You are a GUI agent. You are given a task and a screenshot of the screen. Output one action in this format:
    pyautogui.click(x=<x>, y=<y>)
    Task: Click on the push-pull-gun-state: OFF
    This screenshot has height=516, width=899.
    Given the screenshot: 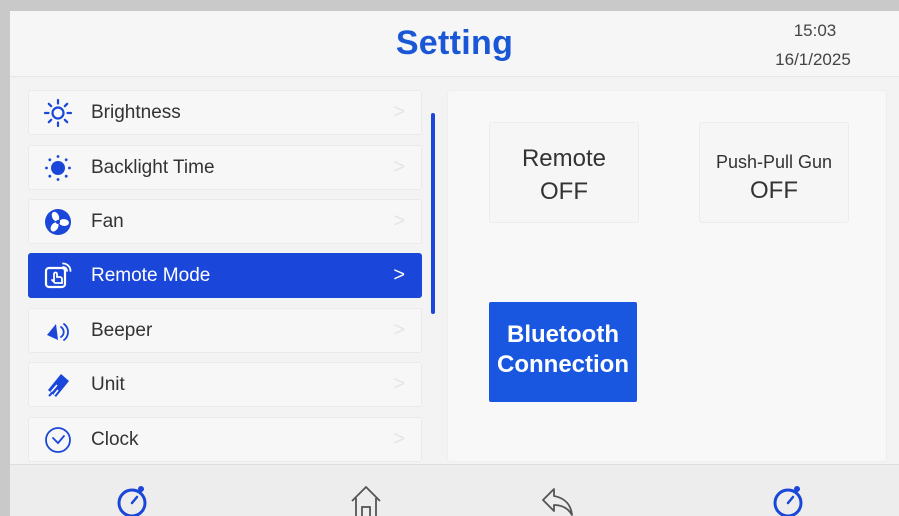 What is the action you would take?
    pyautogui.click(x=774, y=190)
    